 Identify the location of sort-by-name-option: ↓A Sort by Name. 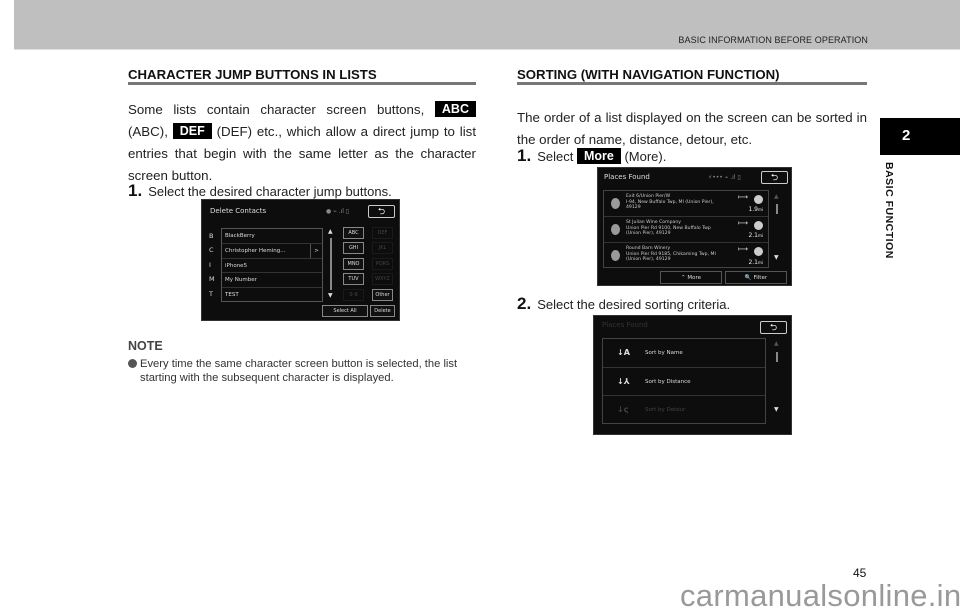
(684, 353).